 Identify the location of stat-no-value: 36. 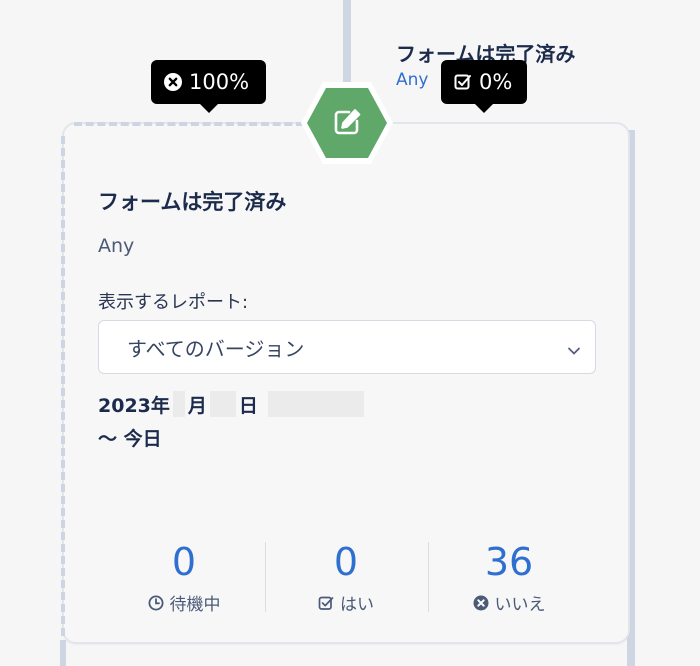
(509, 562).